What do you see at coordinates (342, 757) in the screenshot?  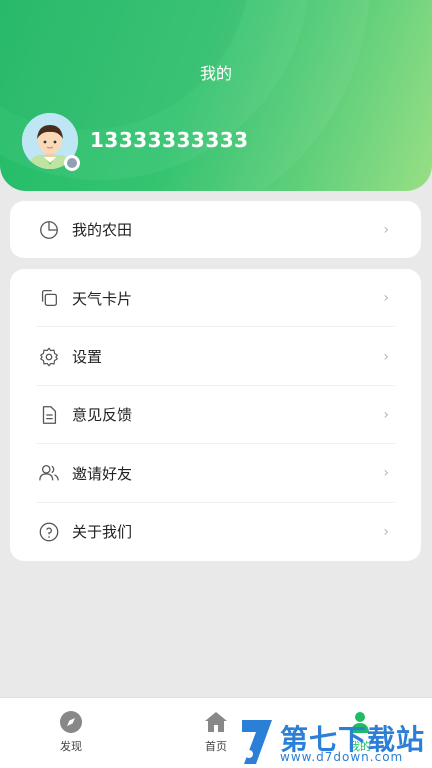 I see `watermark-url: www.d7down.com` at bounding box center [342, 757].